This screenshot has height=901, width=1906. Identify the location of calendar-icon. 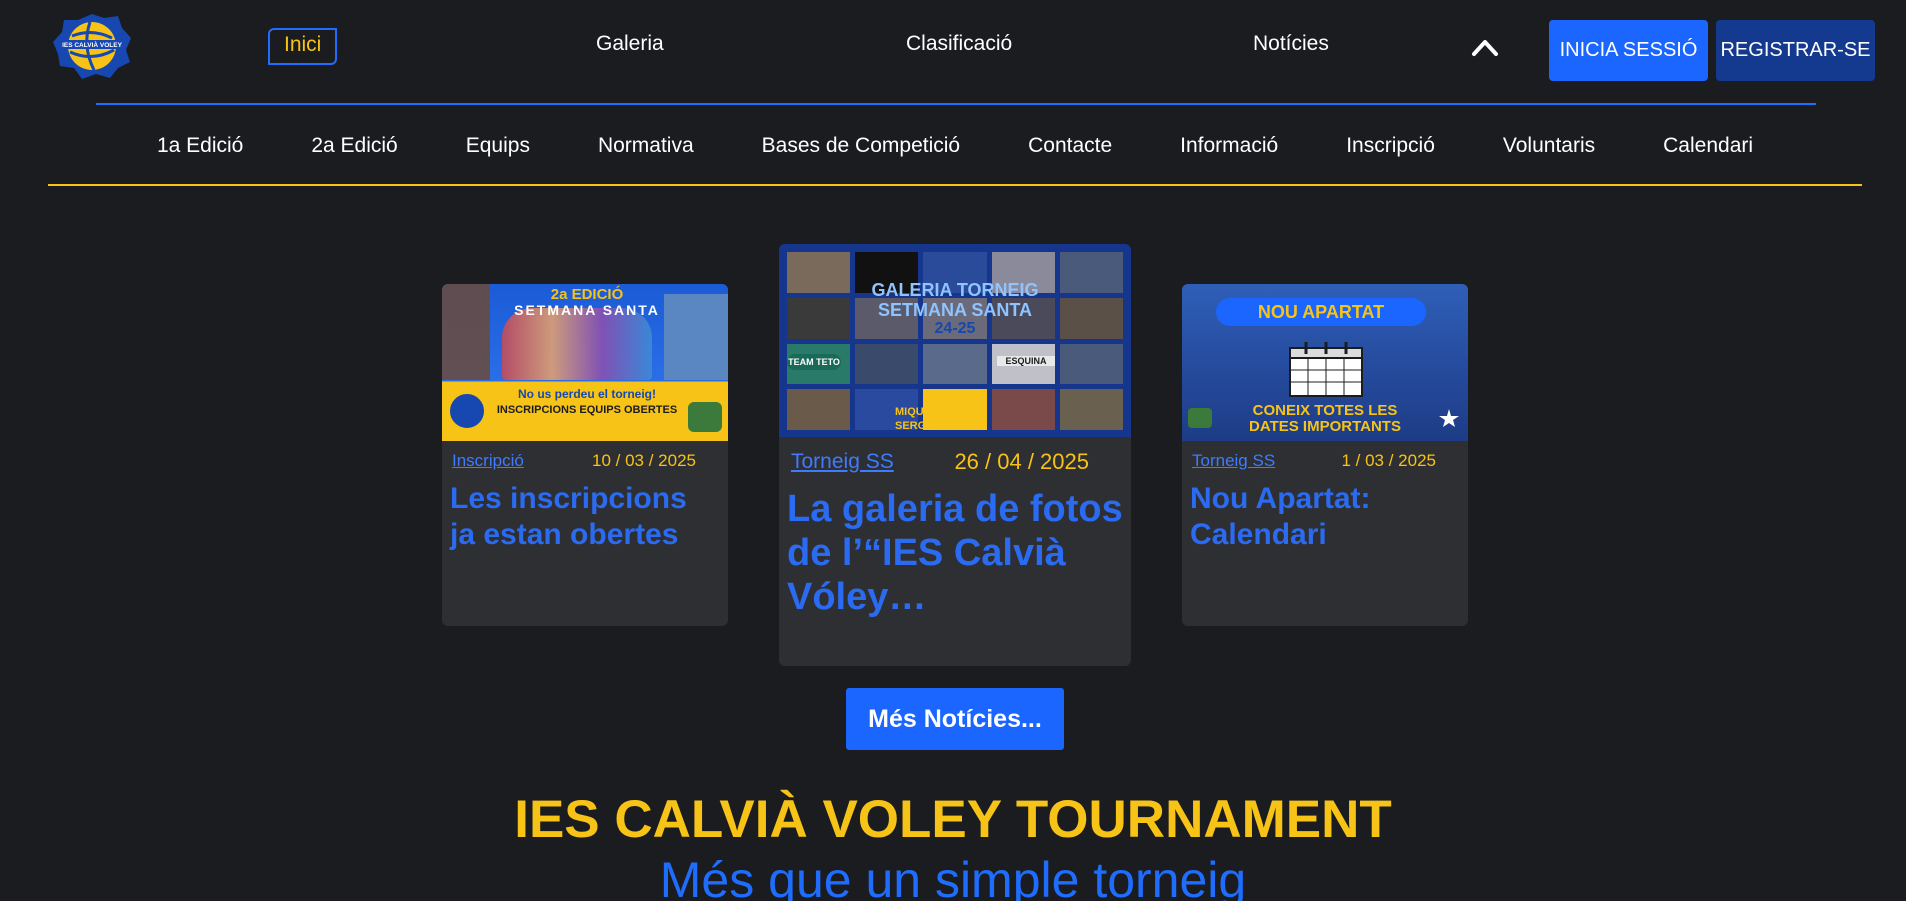
(1326, 369).